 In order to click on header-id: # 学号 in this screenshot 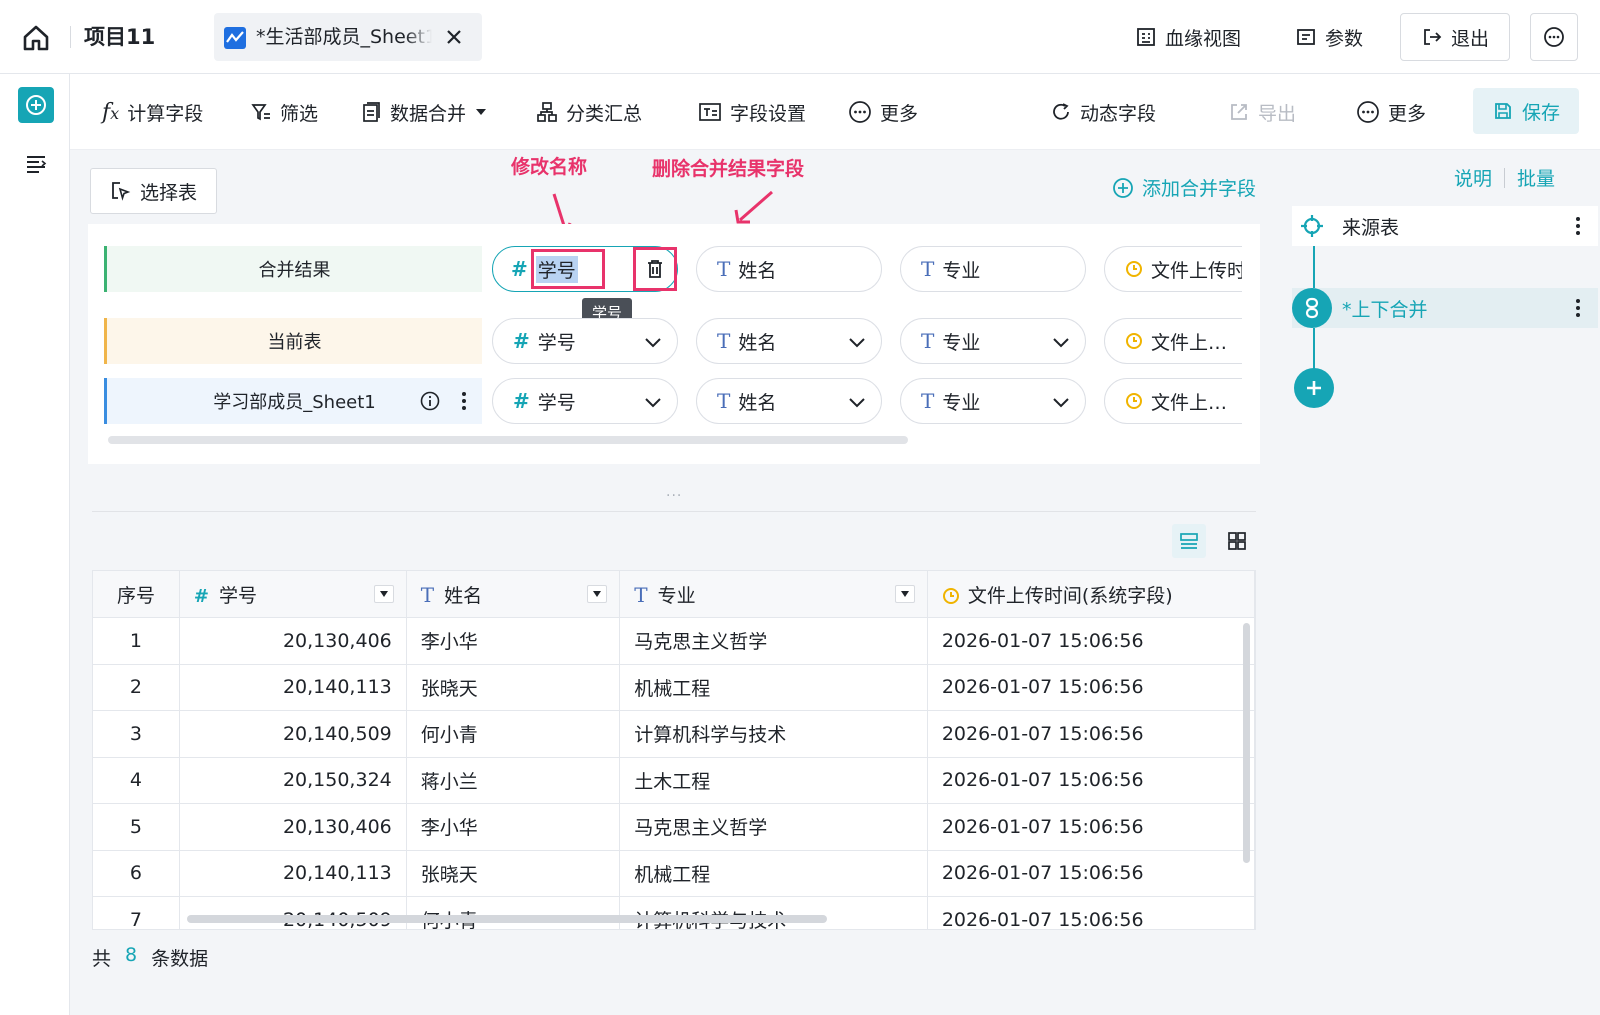, I will do `click(293, 594)`.